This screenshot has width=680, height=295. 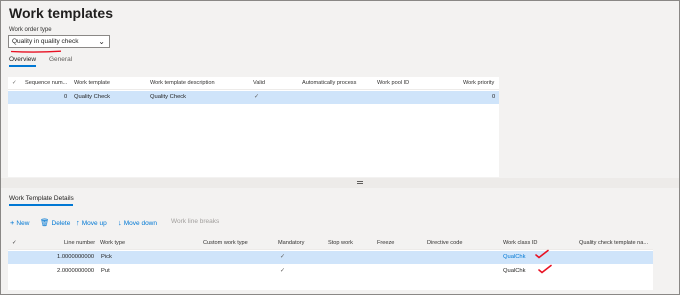 I want to click on valid-check-icon: ✓, so click(x=256, y=97).